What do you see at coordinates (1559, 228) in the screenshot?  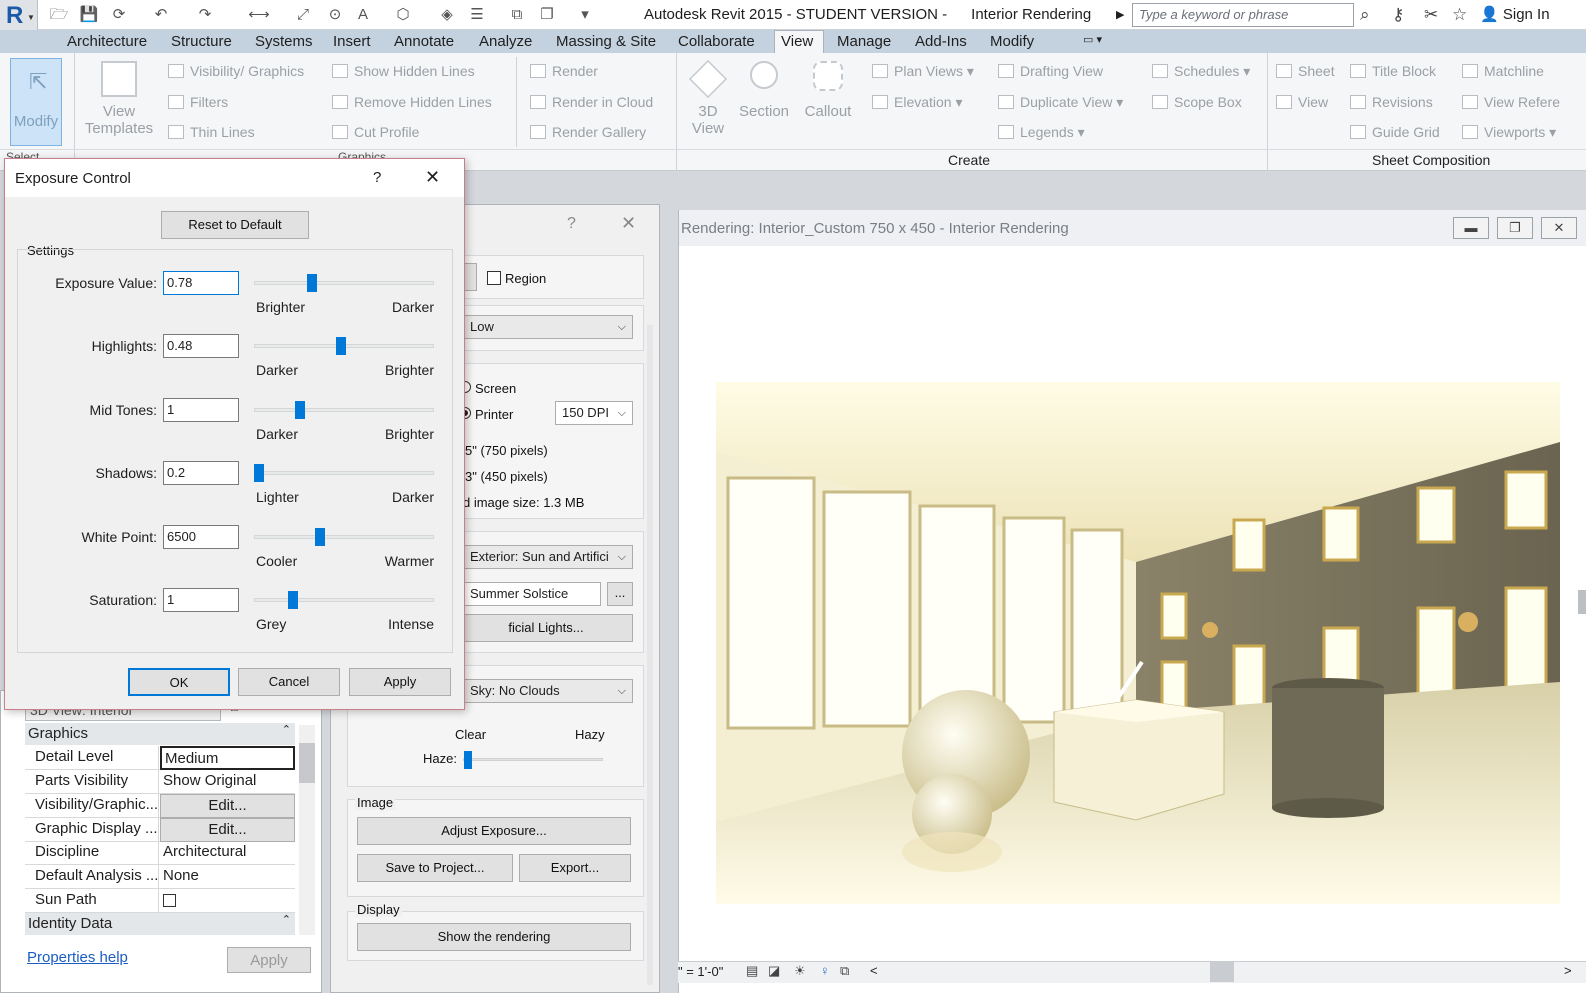 I see `close-window-button: ✕` at bounding box center [1559, 228].